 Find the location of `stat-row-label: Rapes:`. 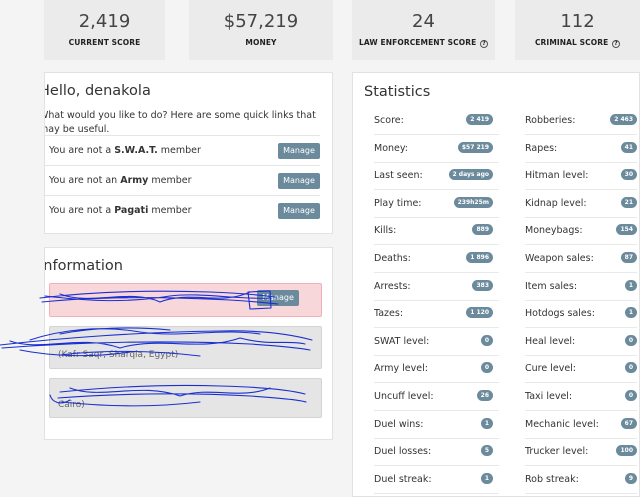

stat-row-label: Rapes: is located at coordinates (541, 148).